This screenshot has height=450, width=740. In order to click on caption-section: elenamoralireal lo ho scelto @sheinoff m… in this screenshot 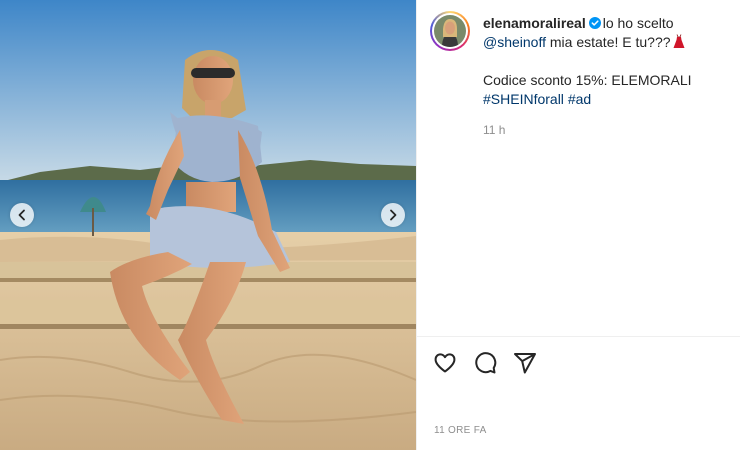, I will do `click(582, 75)`.